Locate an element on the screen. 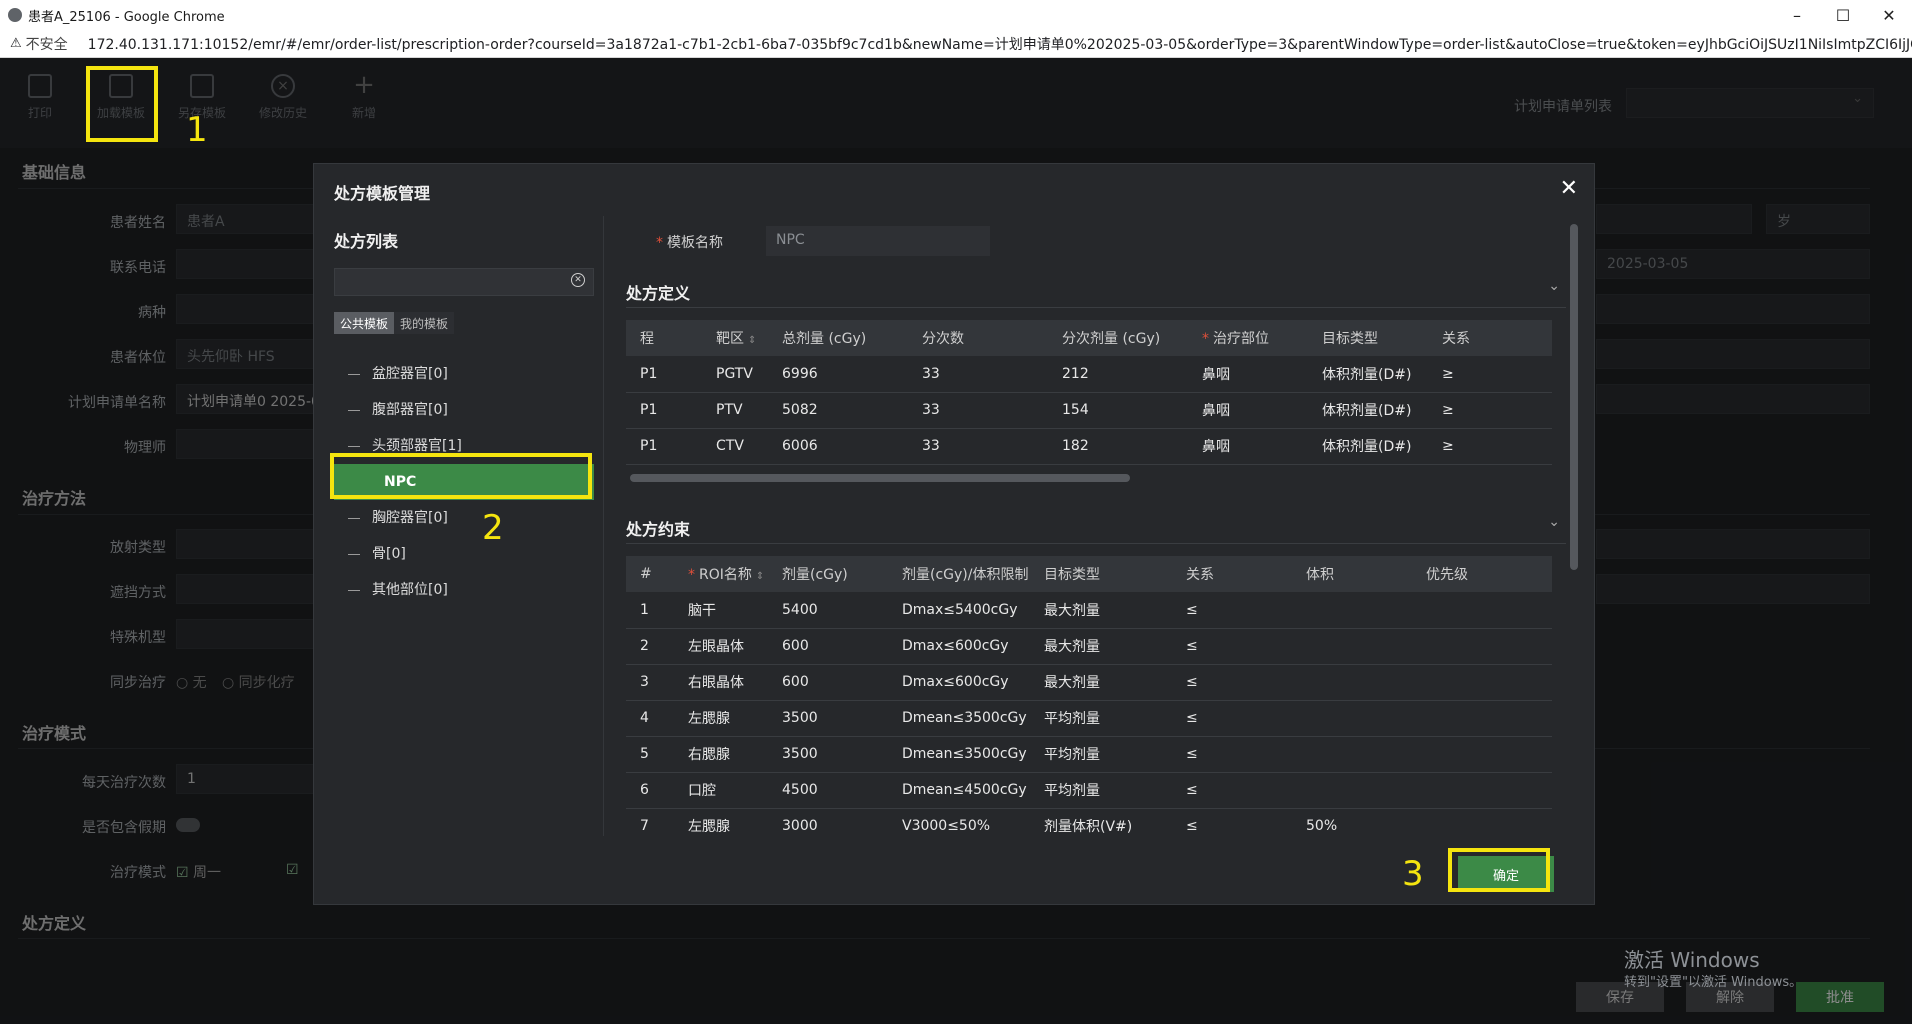  cell: Dmean≤3500cGy is located at coordinates (959, 754).